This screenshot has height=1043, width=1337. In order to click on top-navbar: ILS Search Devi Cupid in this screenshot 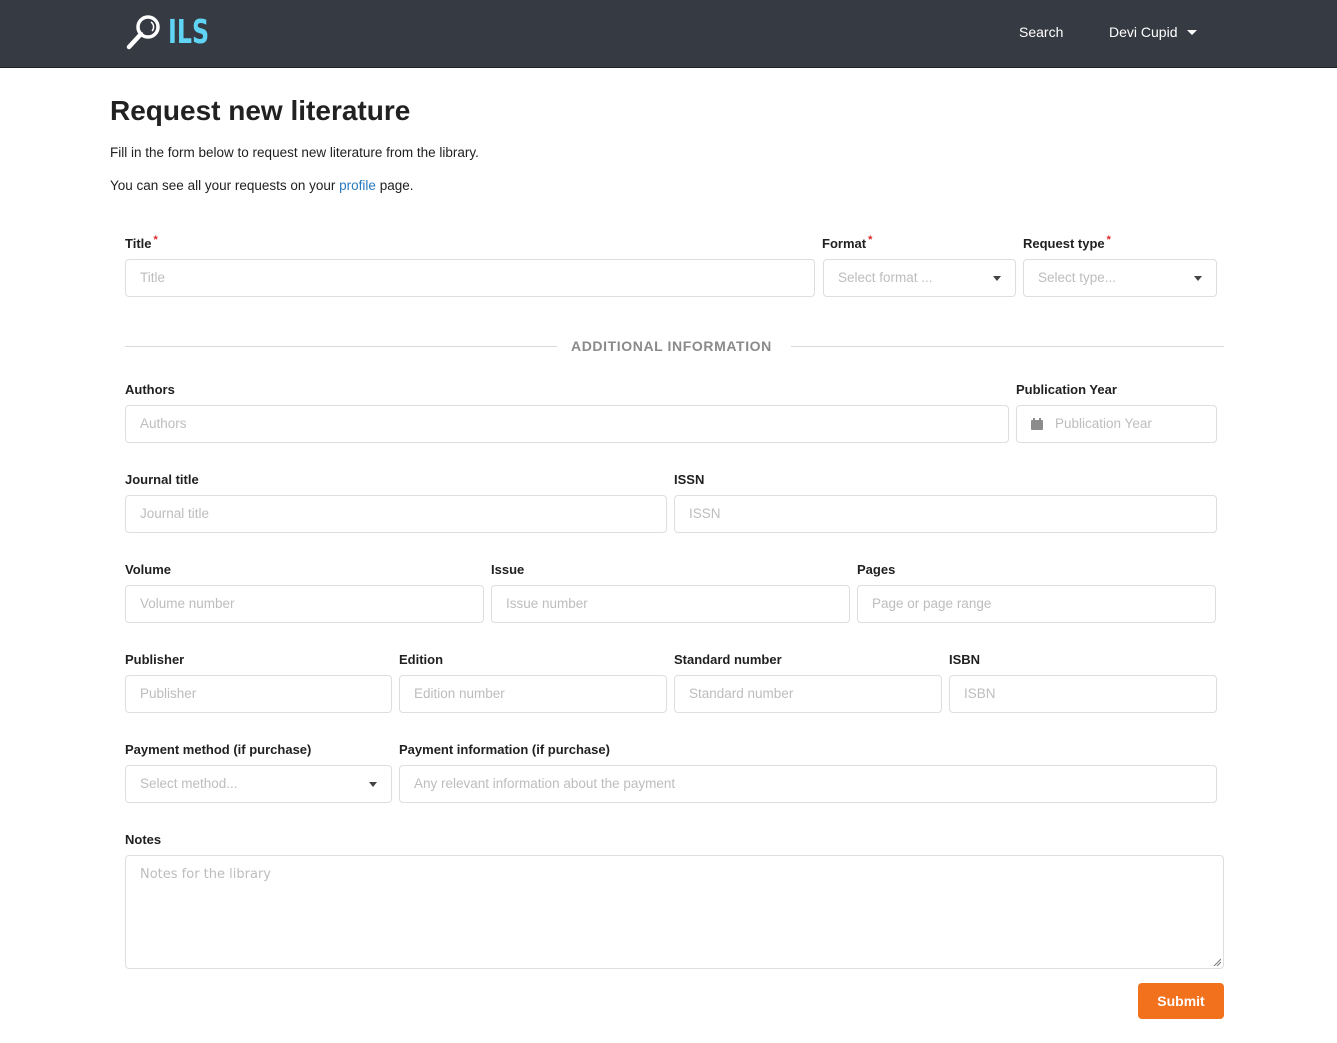, I will do `click(668, 34)`.